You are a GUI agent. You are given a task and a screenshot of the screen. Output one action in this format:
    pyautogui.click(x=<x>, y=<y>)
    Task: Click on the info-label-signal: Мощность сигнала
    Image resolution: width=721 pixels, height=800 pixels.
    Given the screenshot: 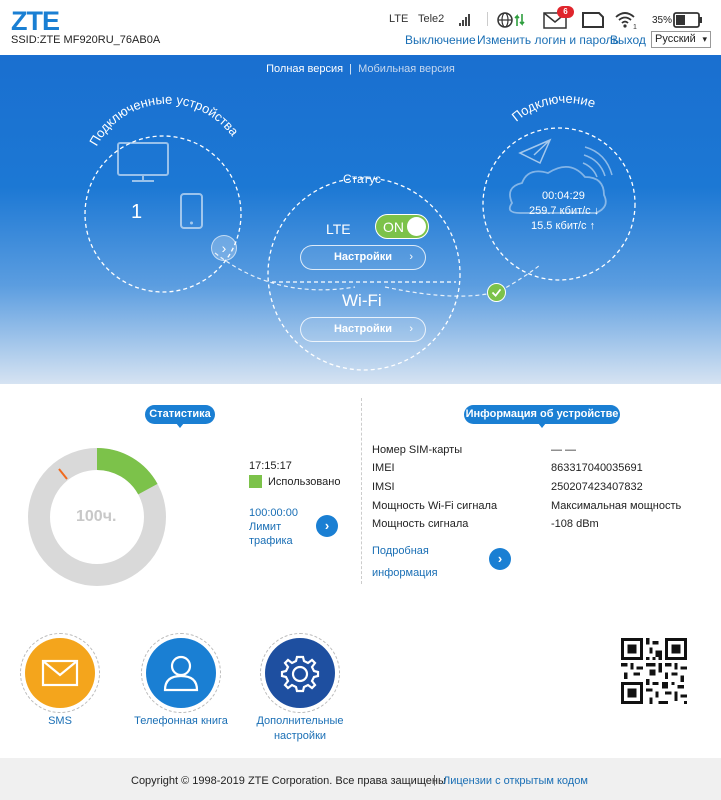 What is the action you would take?
    pyautogui.click(x=420, y=524)
    